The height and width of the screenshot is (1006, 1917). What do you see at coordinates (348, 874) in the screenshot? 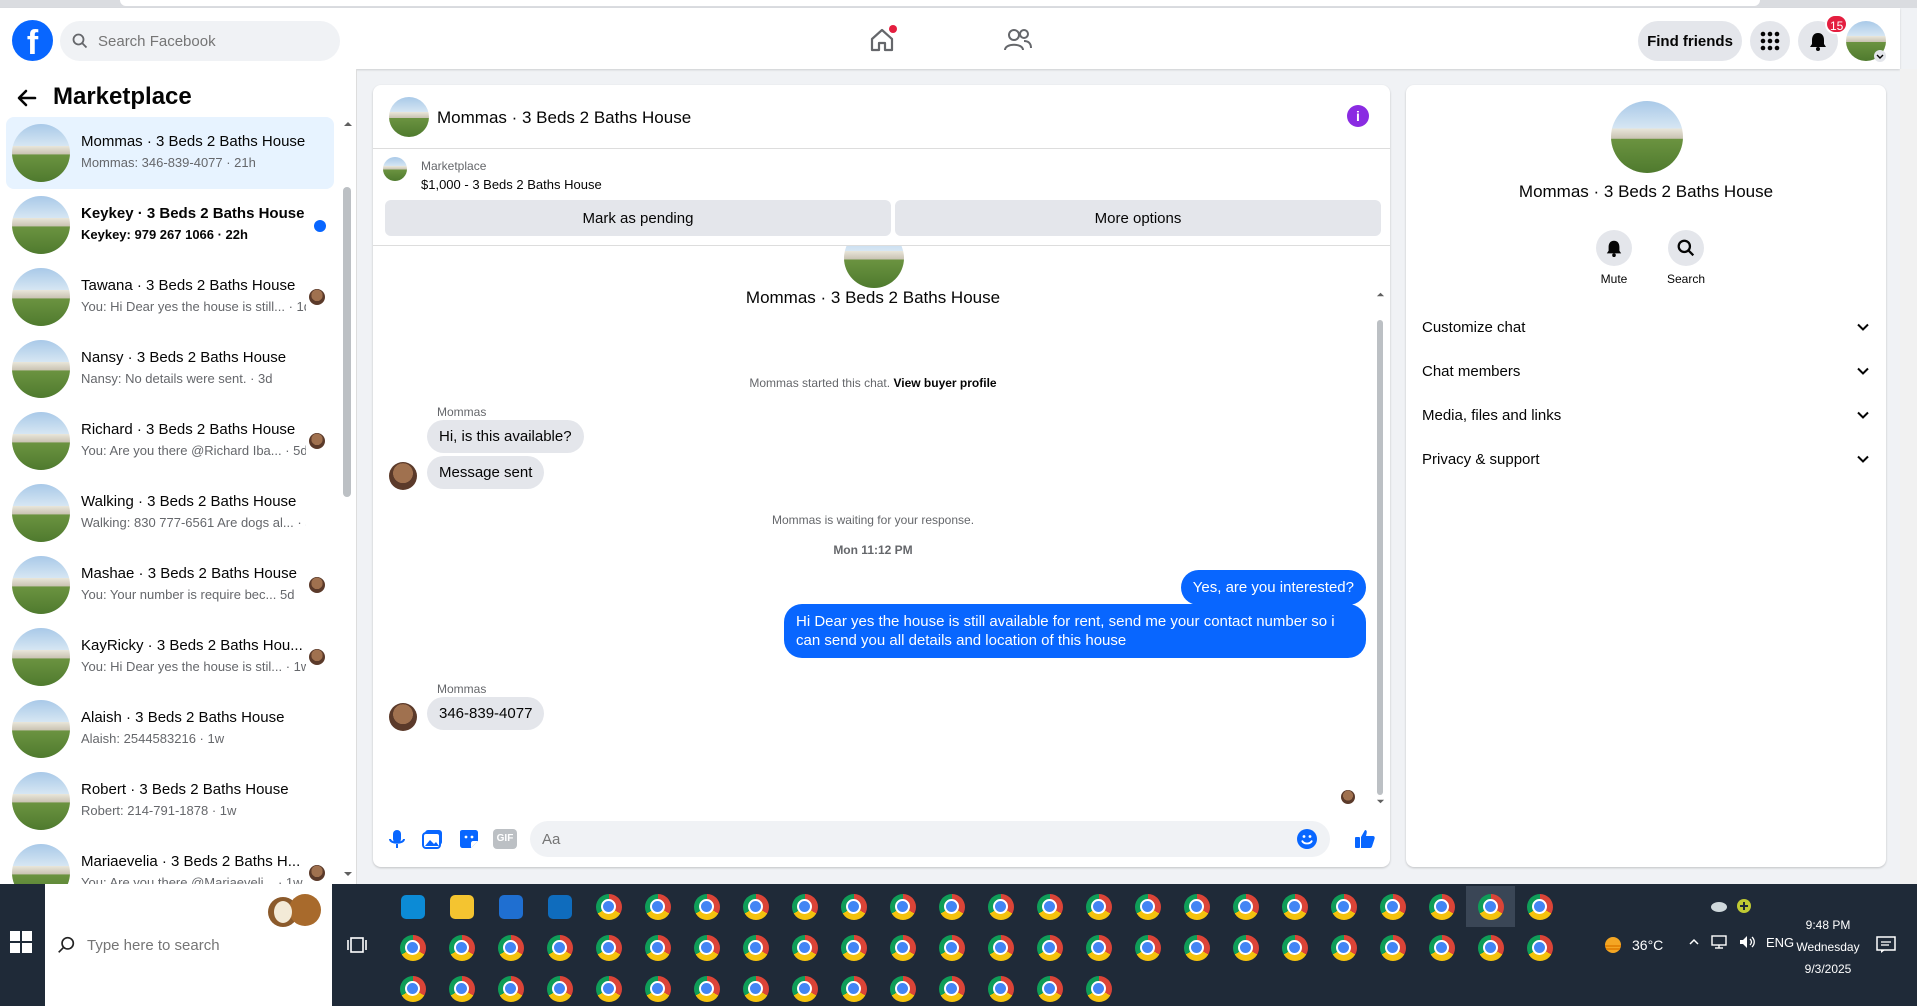
I see `scroll-down-icon` at bounding box center [348, 874].